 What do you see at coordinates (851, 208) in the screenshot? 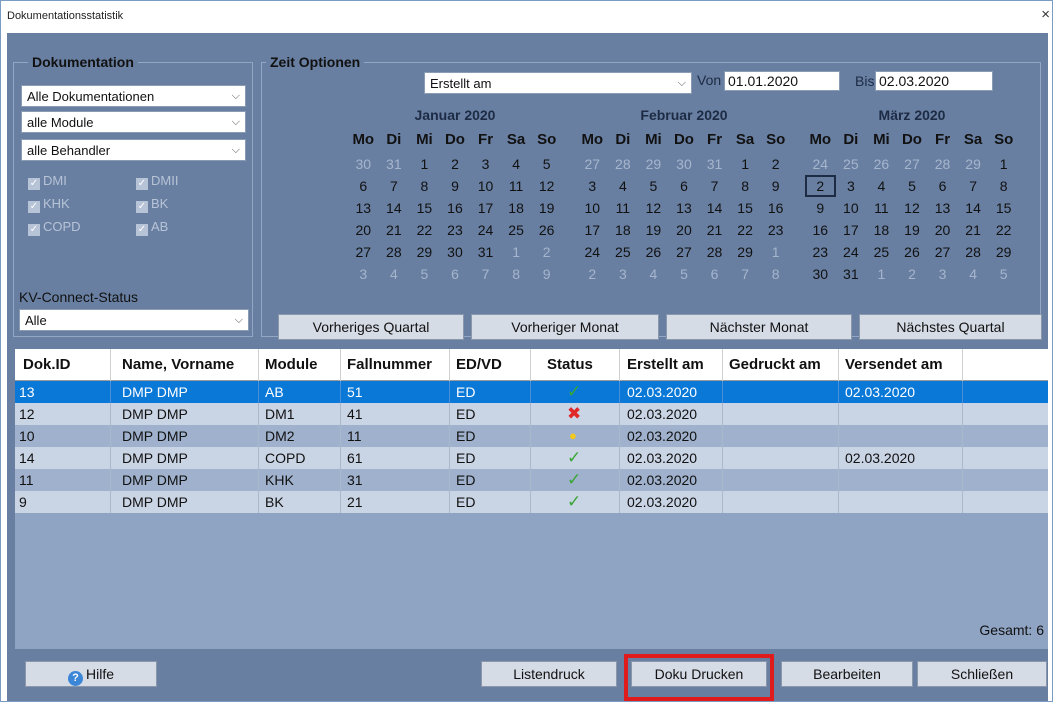
I see `calendar-day: 10` at bounding box center [851, 208].